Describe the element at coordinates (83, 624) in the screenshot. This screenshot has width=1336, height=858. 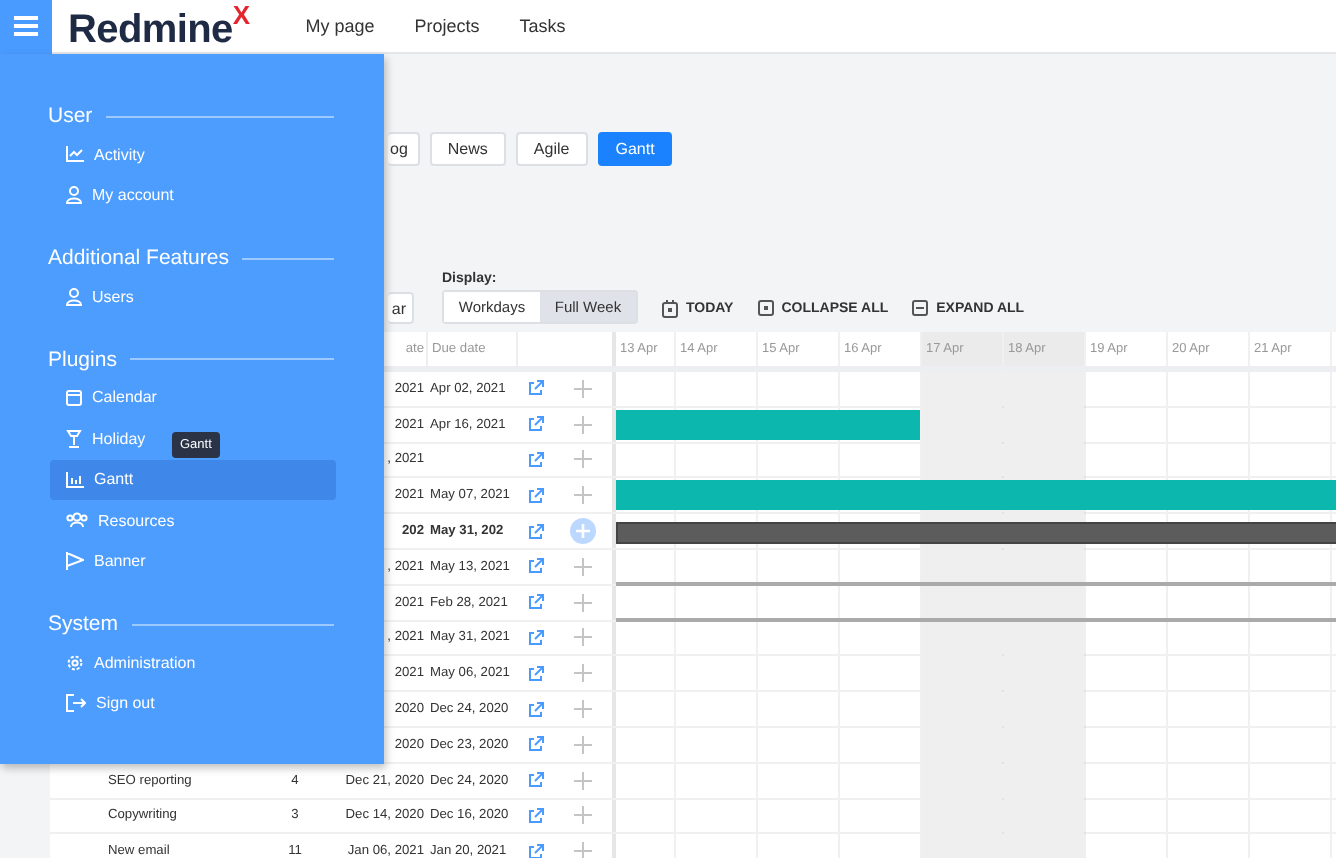
I see `section-title: System` at that location.